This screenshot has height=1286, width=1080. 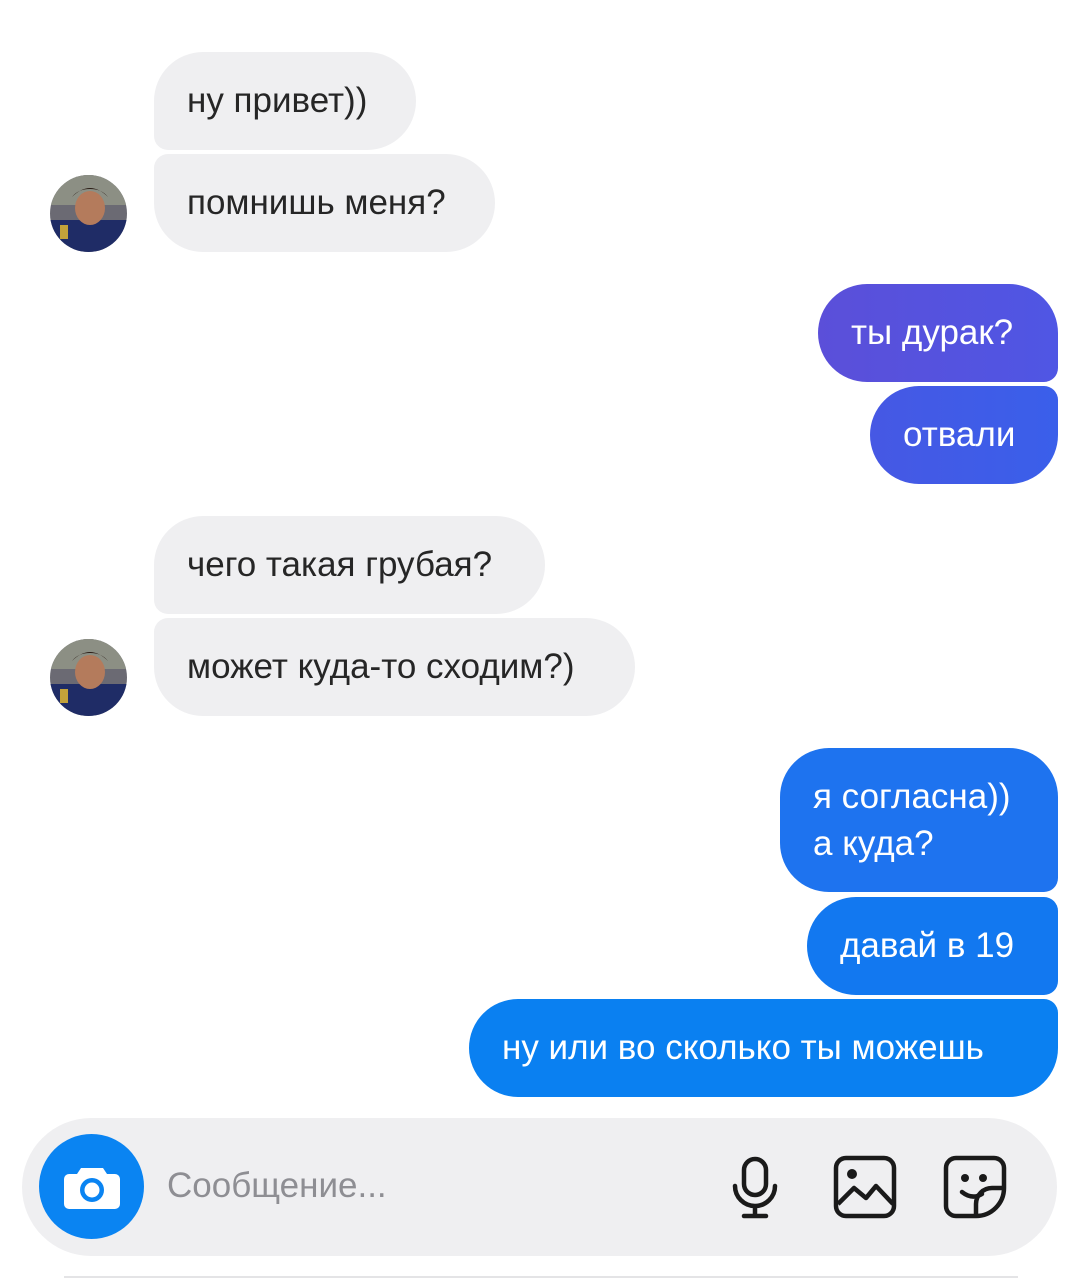 What do you see at coordinates (394, 667) in the screenshot?
I see `message-bubble-incoming: может куда-то сходим?)` at bounding box center [394, 667].